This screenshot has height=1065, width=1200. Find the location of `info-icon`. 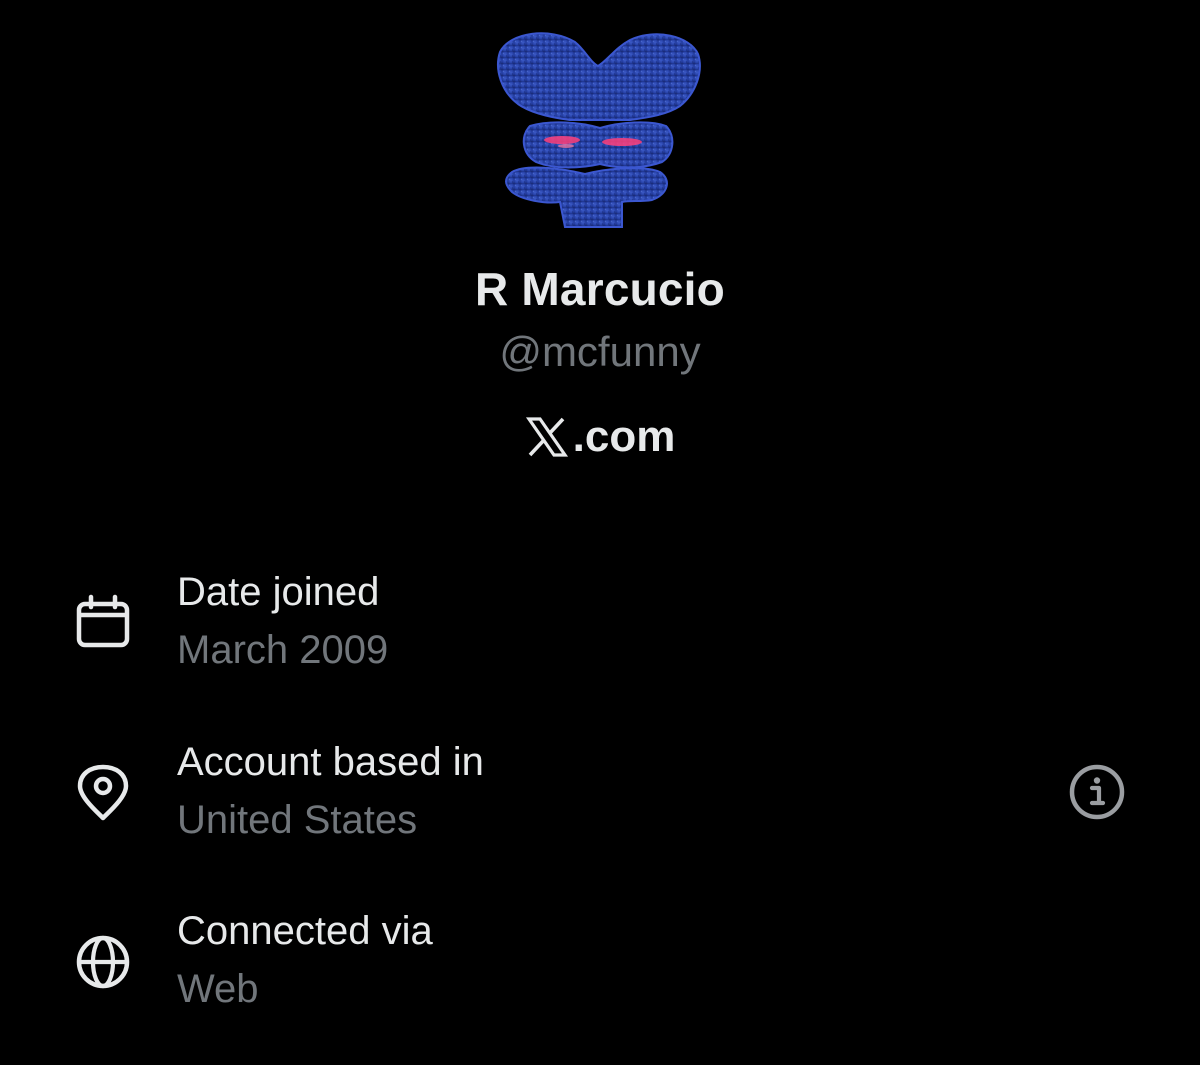

info-icon is located at coordinates (1097, 792).